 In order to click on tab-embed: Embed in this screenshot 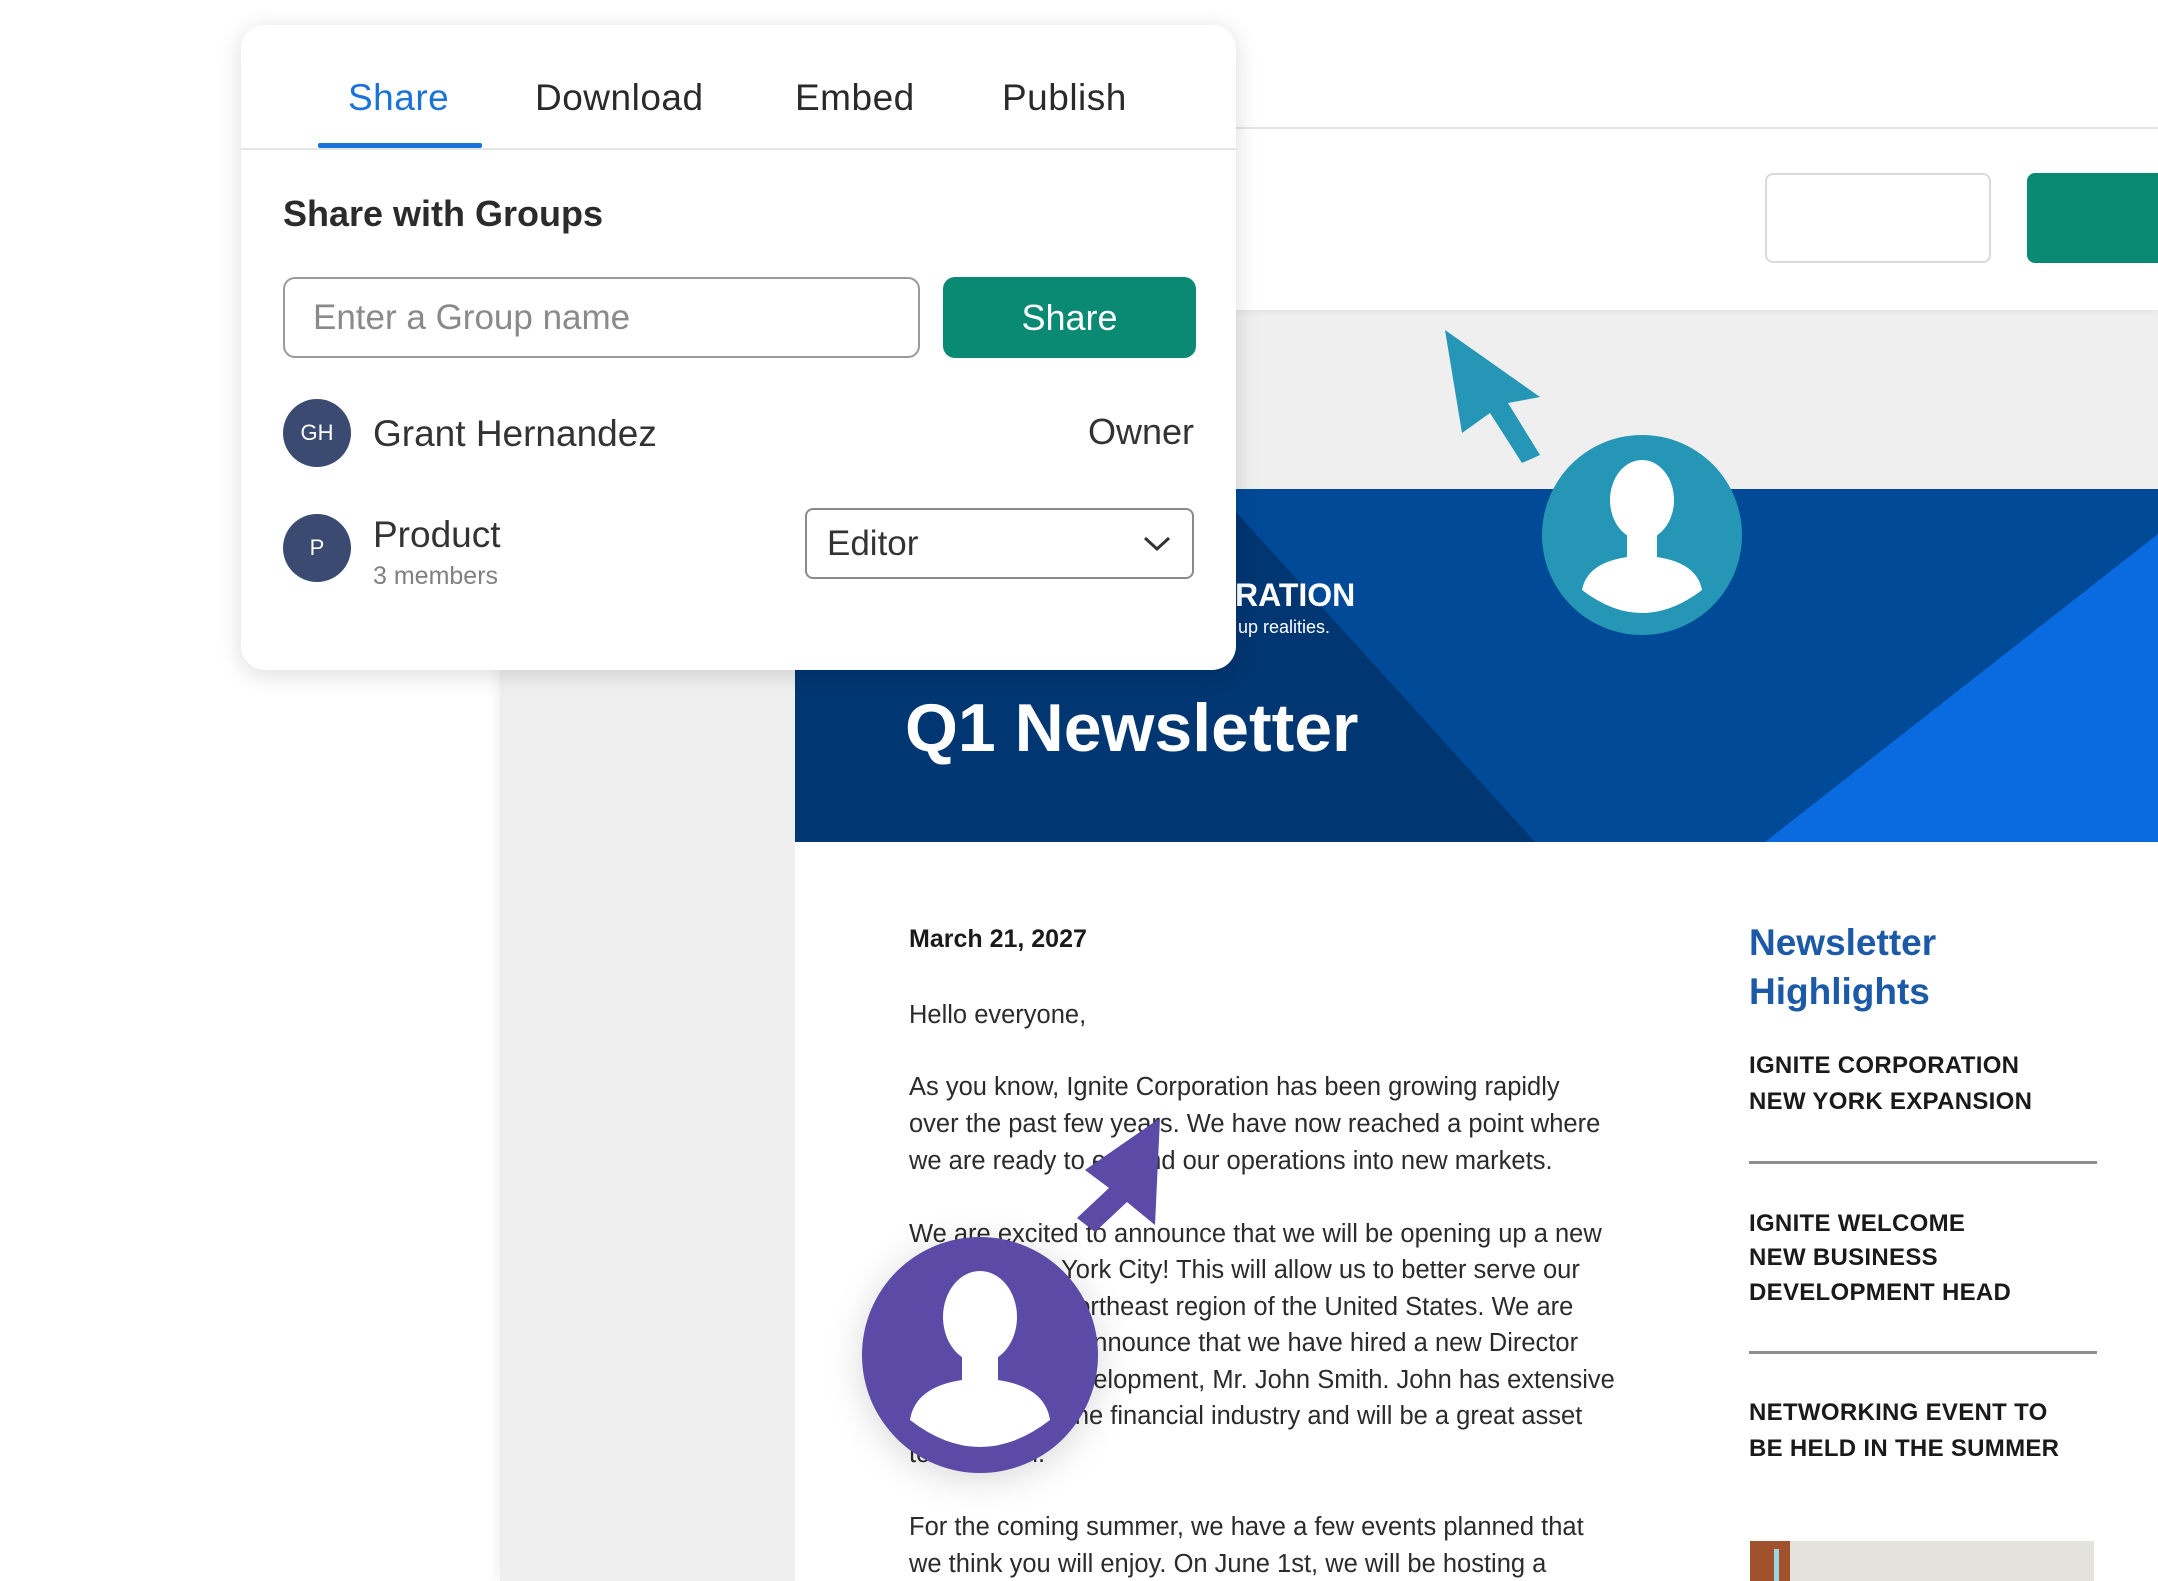, I will do `click(855, 98)`.